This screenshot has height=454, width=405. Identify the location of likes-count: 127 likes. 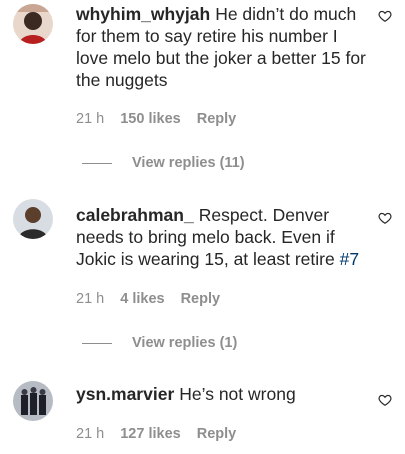
(150, 434).